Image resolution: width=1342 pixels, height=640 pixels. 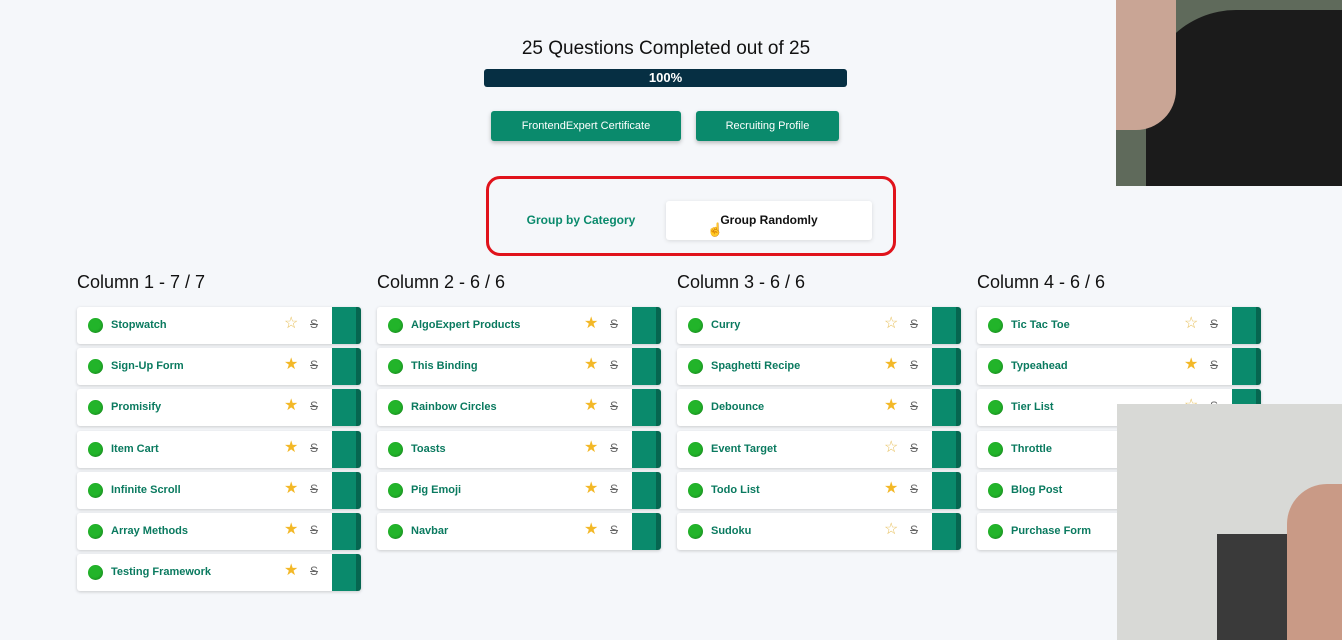 What do you see at coordinates (819, 490) in the screenshot?
I see `question-card: Todo List ★ S` at bounding box center [819, 490].